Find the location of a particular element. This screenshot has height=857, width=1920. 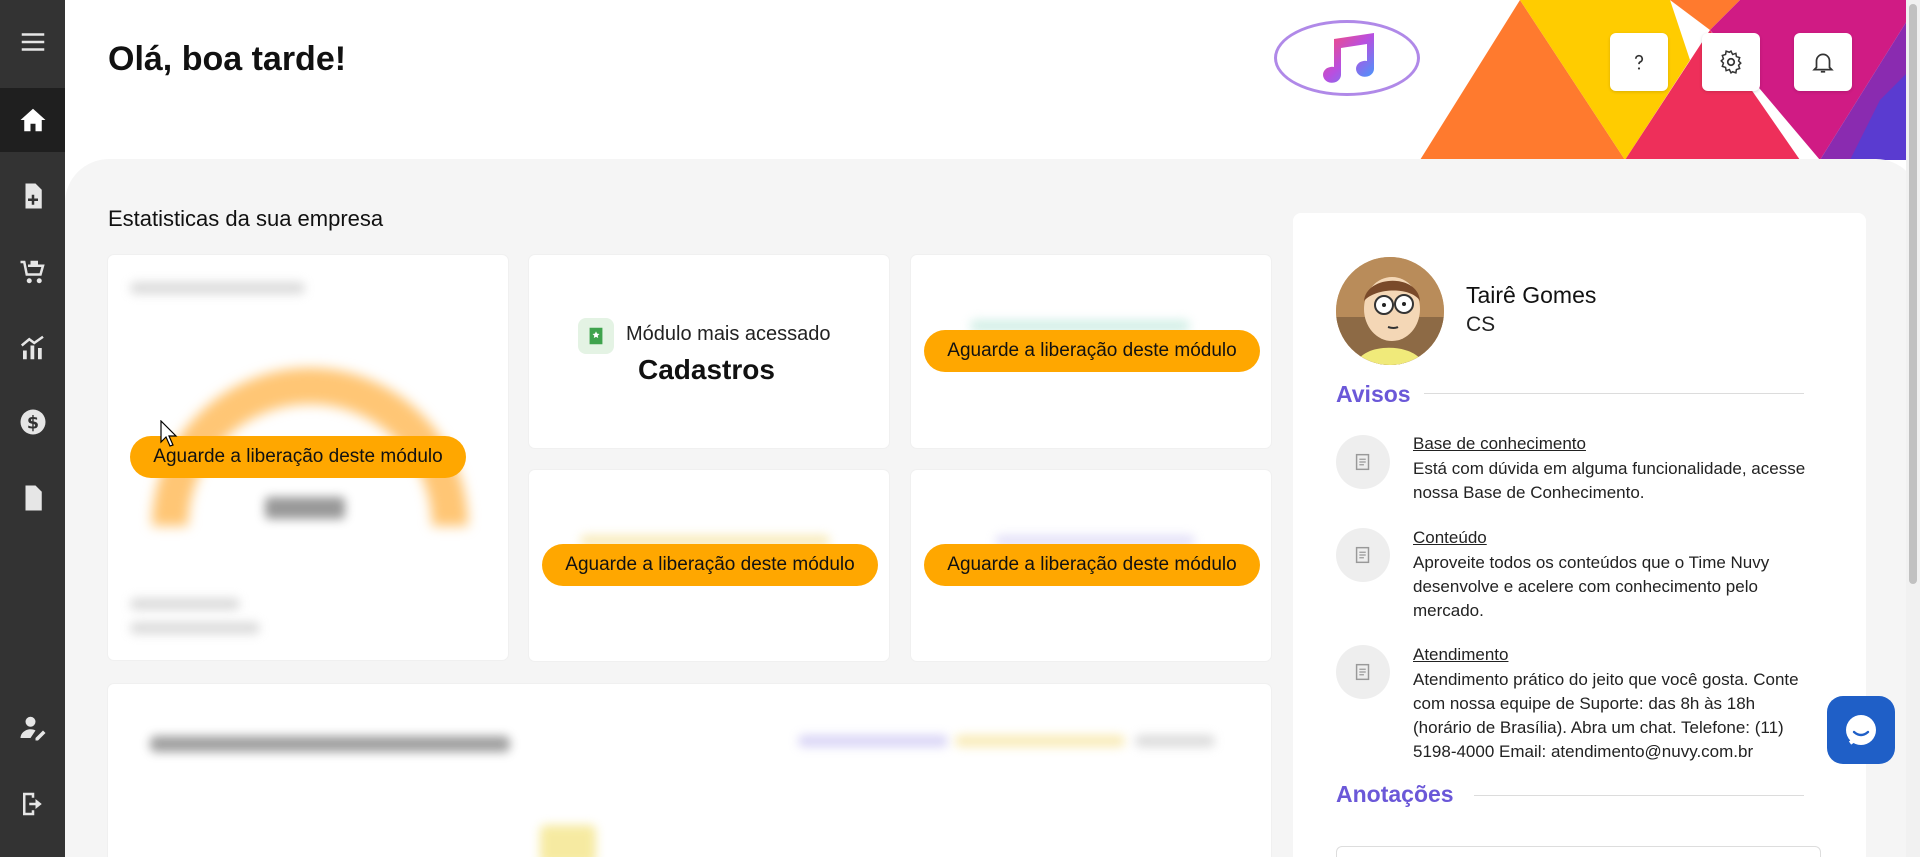

sidebar: $ is located at coordinates (32, 428).